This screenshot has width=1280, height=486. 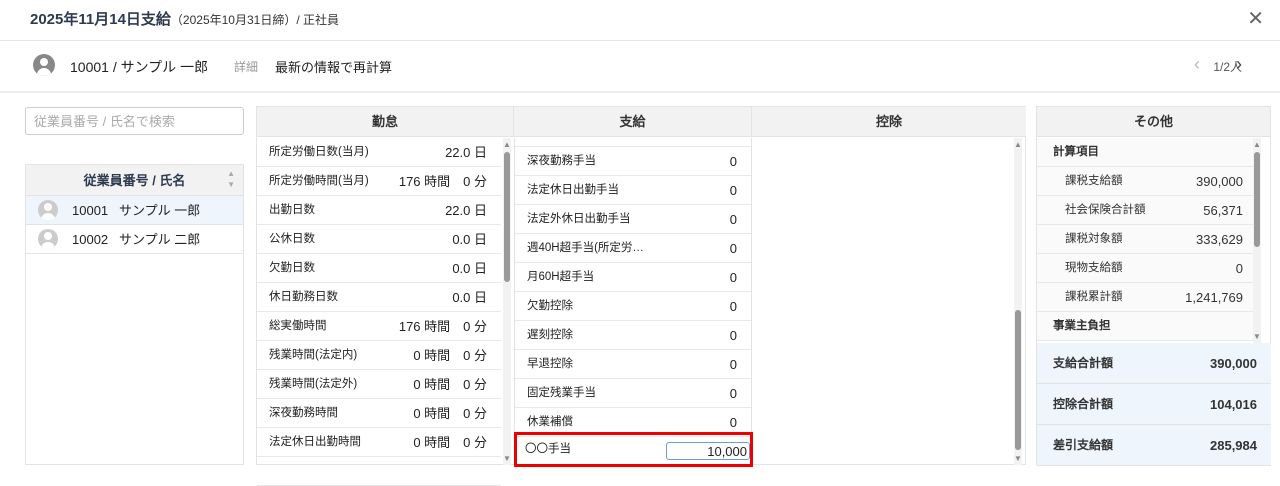 I want to click on row-label: 総実働時間, so click(x=298, y=326).